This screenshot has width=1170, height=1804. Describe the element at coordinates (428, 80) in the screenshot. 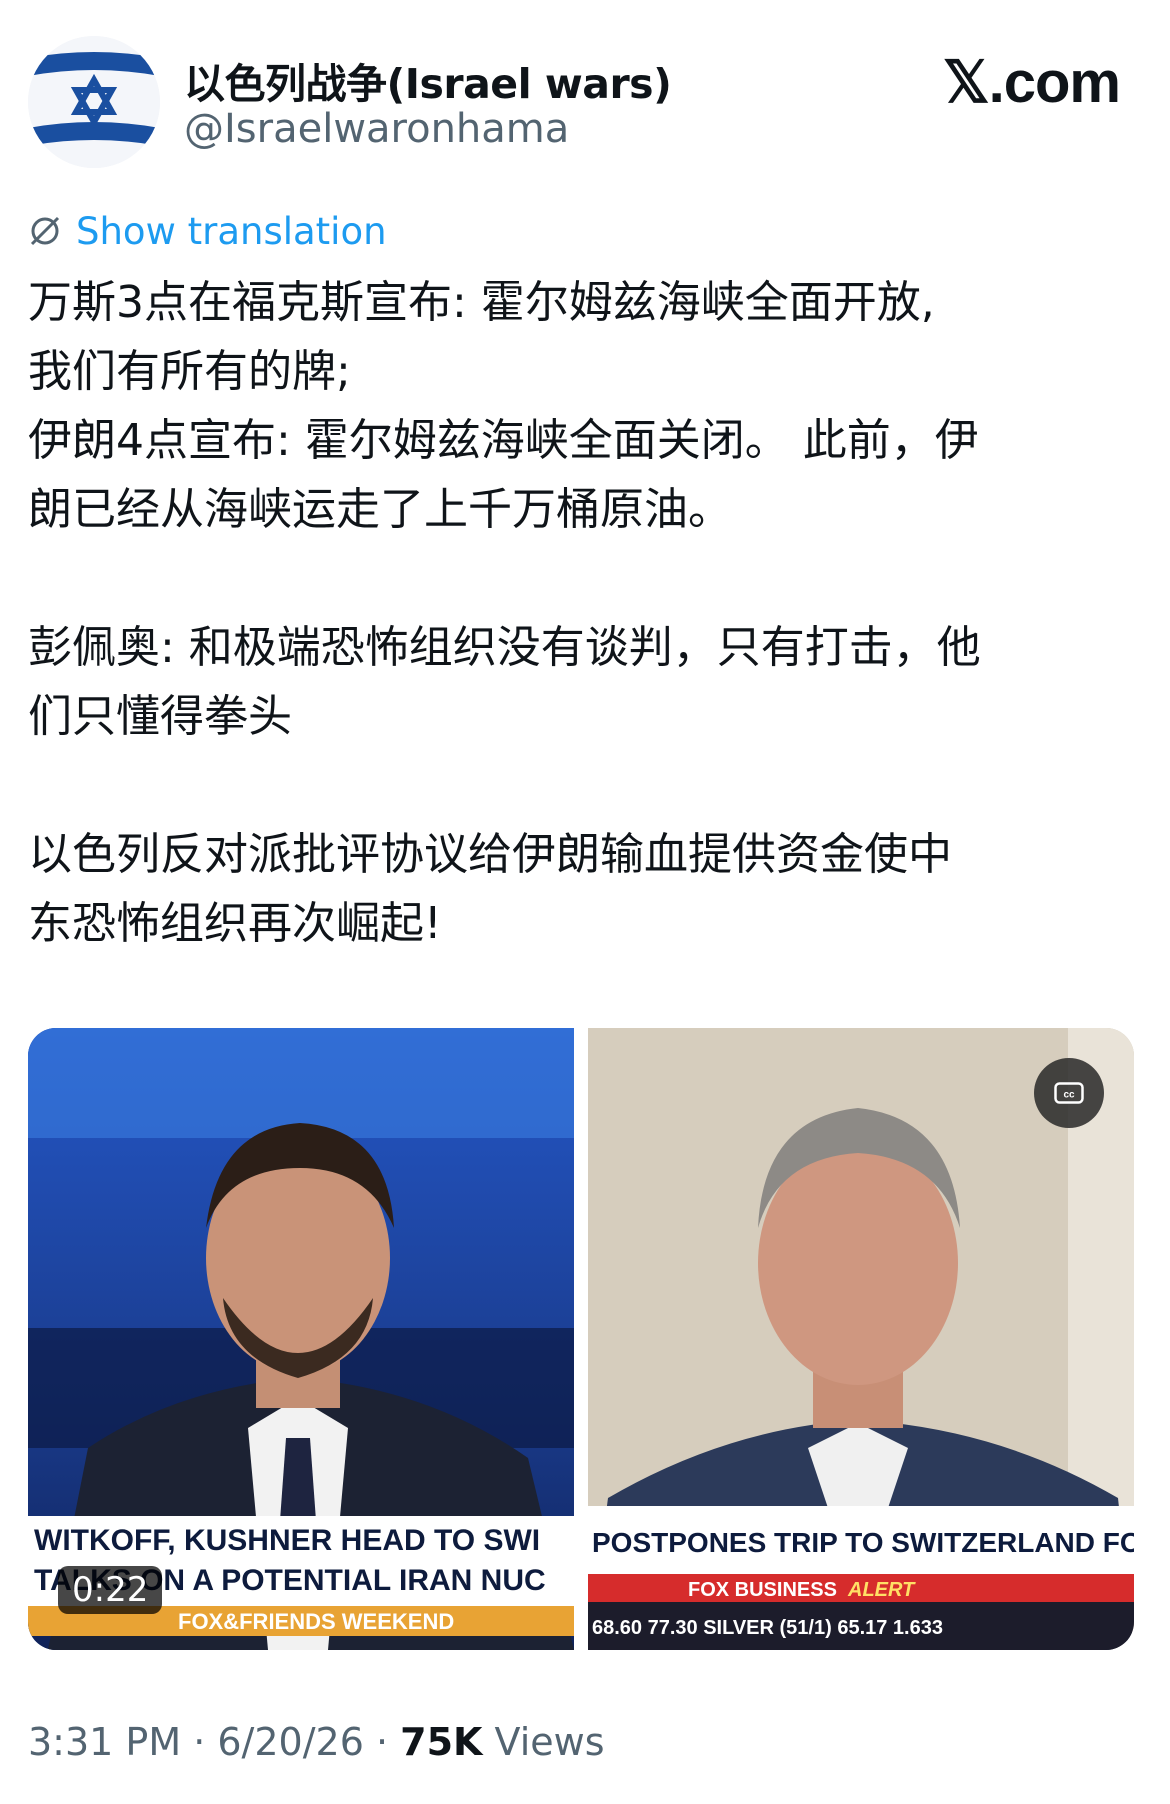

I see `display-name: 以色列战争(Israel wars)` at that location.